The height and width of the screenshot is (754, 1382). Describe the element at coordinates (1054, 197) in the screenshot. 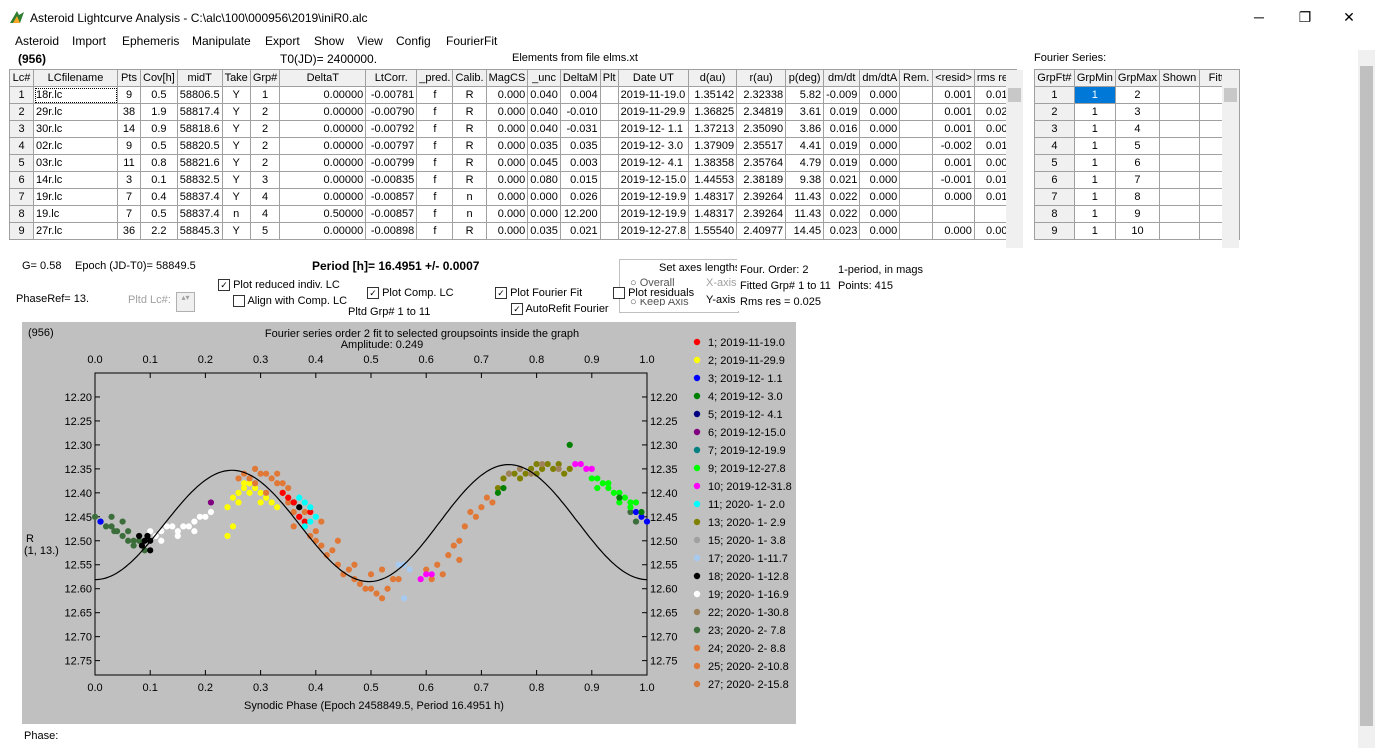

I see `fourier-row-header: 7` at that location.